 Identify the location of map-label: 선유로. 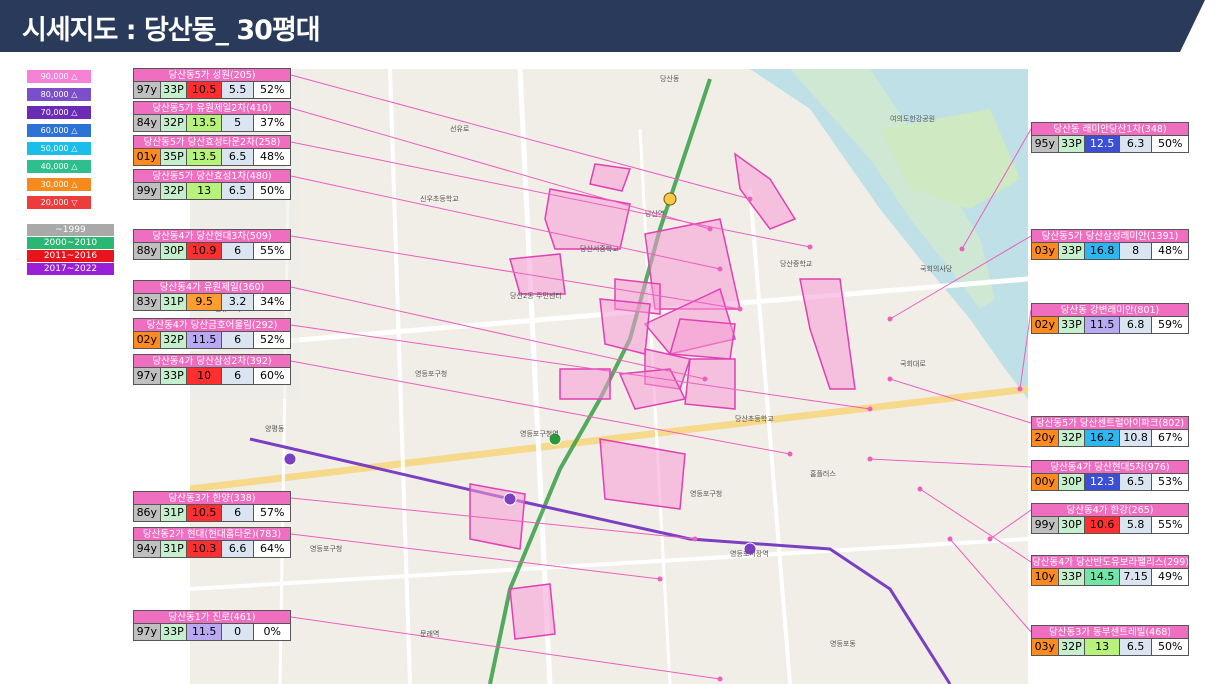
(460, 129).